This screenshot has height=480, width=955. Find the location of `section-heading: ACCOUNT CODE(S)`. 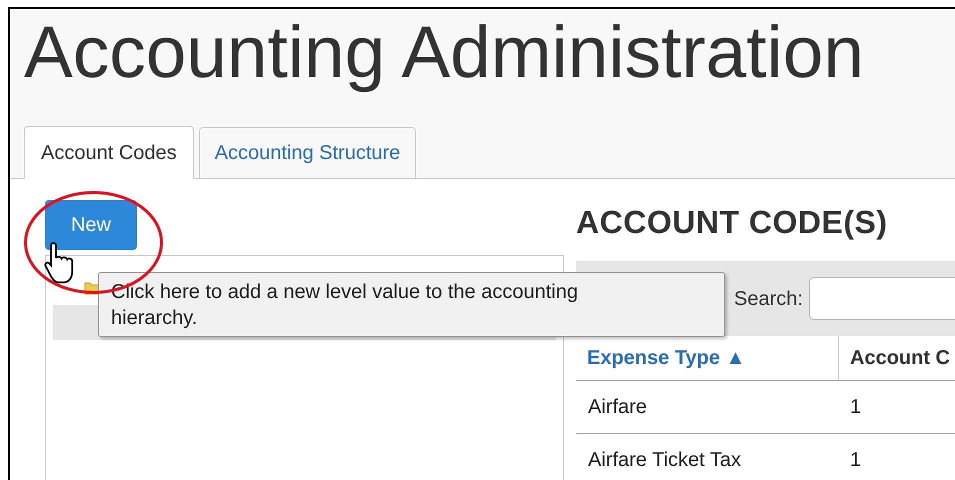

section-heading: ACCOUNT CODE(S) is located at coordinates (732, 222).